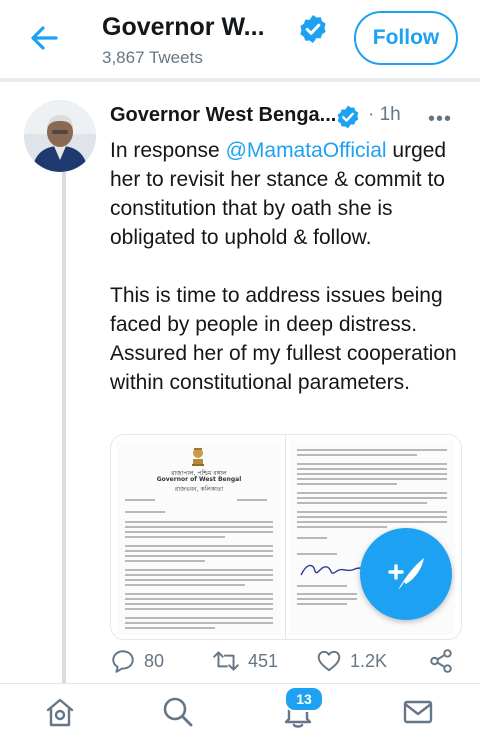 This screenshot has height=740, width=480. Describe the element at coordinates (137, 661) in the screenshot. I see `reply-button: 80` at that location.